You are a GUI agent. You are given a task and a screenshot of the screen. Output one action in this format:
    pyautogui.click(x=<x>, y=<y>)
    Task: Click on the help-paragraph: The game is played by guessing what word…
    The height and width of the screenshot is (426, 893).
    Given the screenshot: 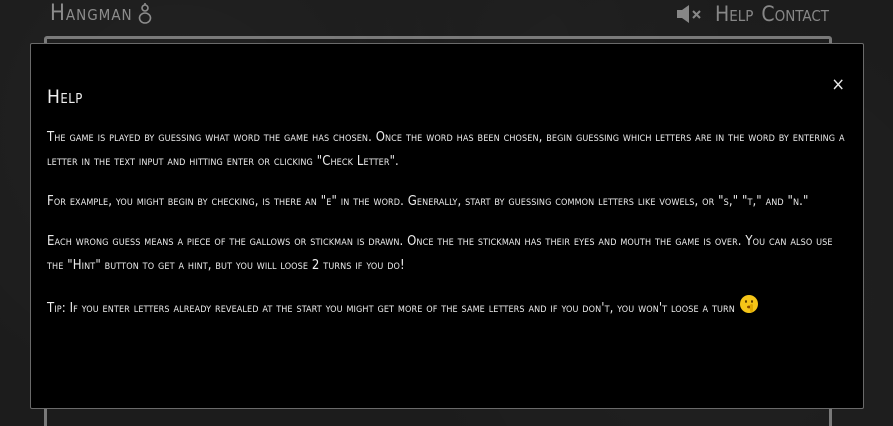 What is the action you would take?
    pyautogui.click(x=446, y=149)
    